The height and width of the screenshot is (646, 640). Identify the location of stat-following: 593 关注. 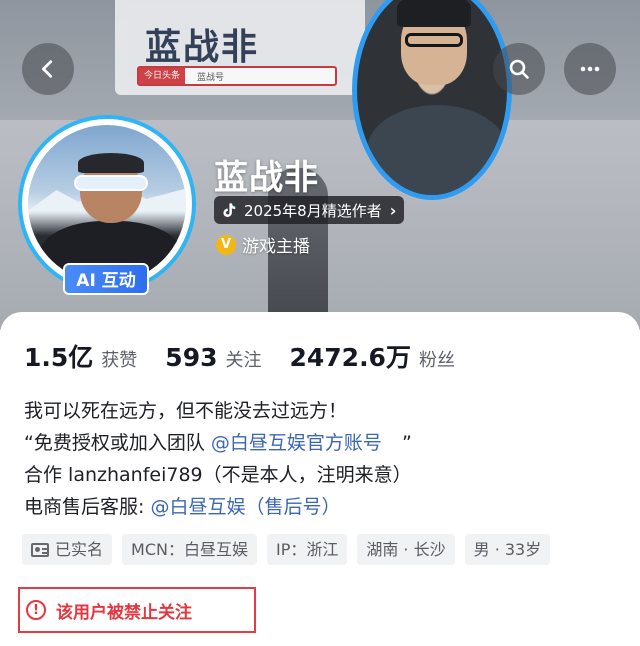
(213, 357).